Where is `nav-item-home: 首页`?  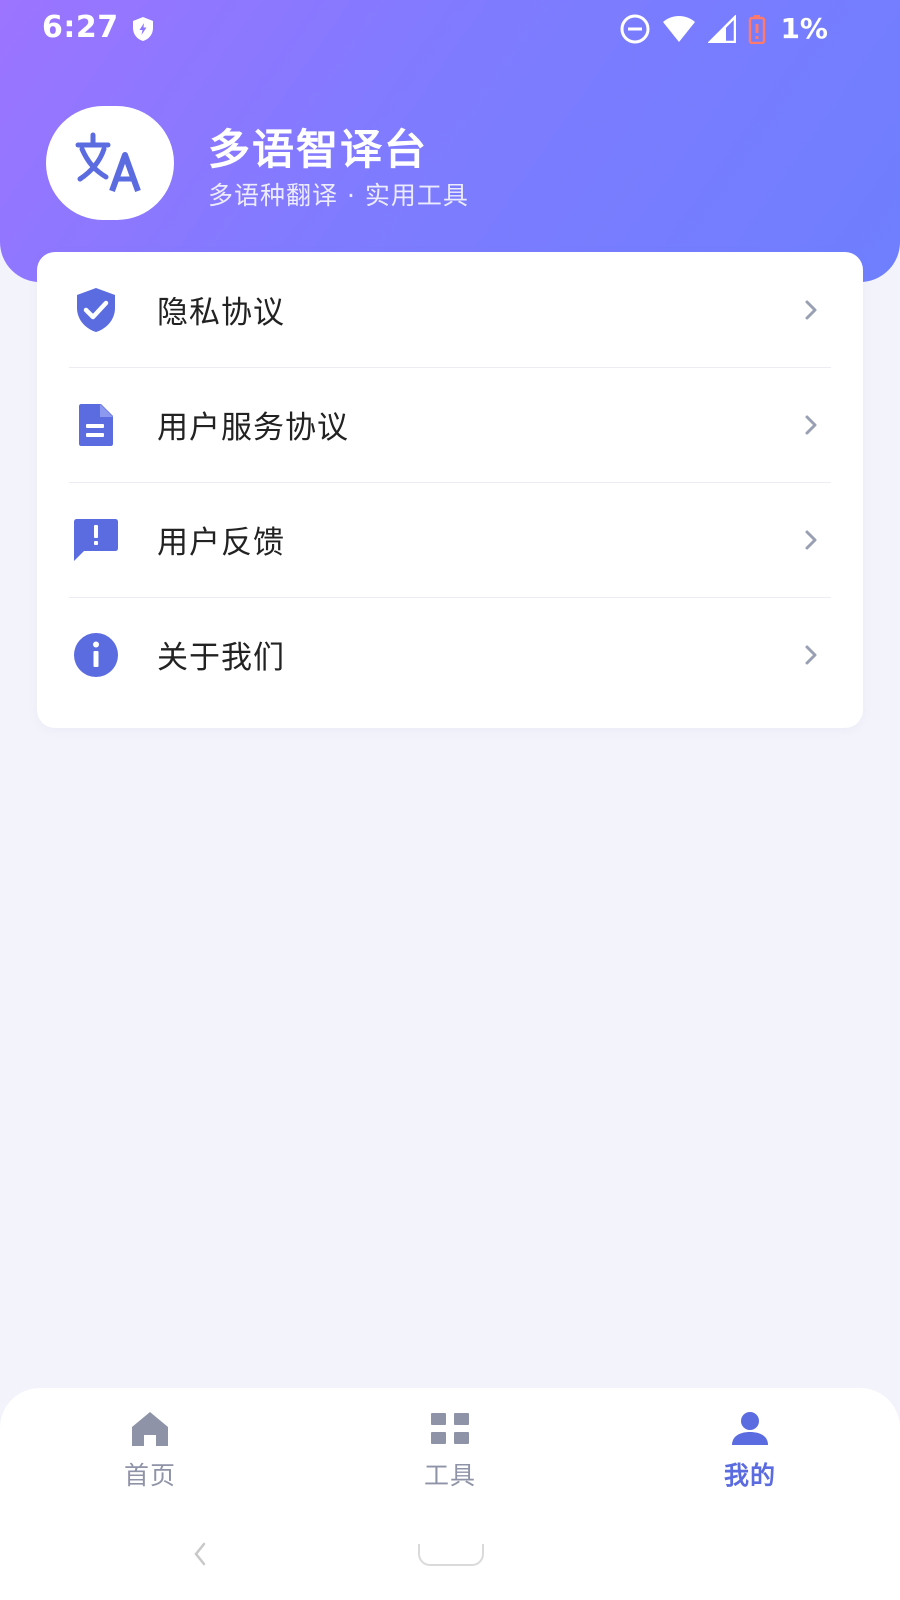
nav-item-home: 首页 is located at coordinates (150, 1453).